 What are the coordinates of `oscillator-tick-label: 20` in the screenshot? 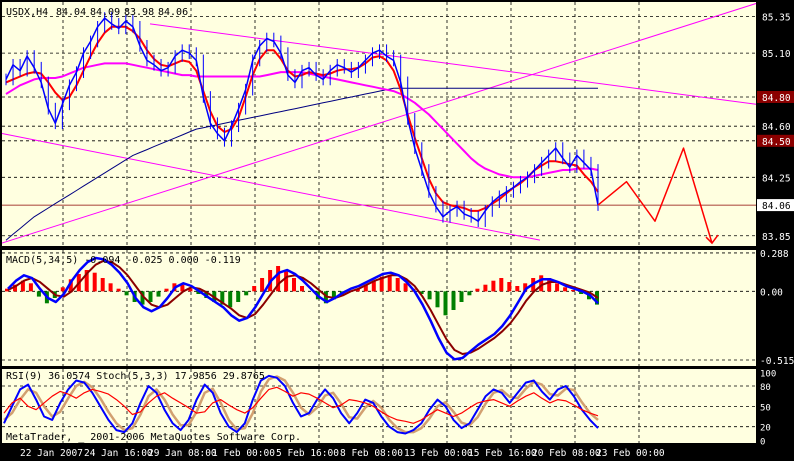 It's located at (765, 429).